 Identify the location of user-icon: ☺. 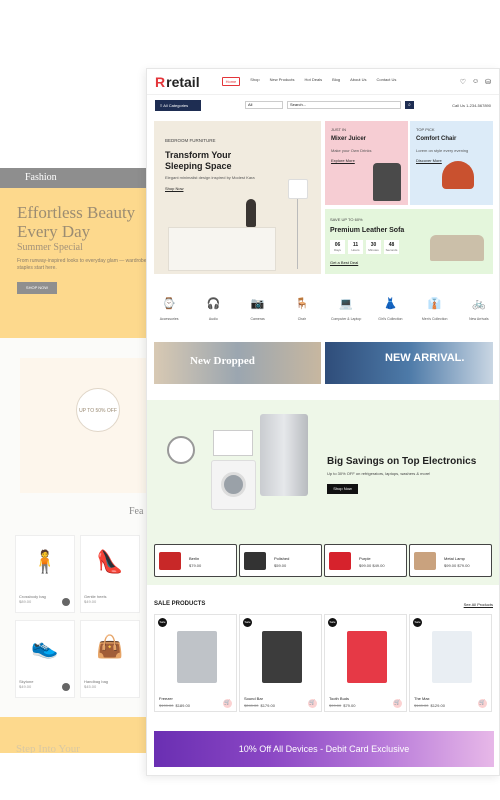
(475, 82).